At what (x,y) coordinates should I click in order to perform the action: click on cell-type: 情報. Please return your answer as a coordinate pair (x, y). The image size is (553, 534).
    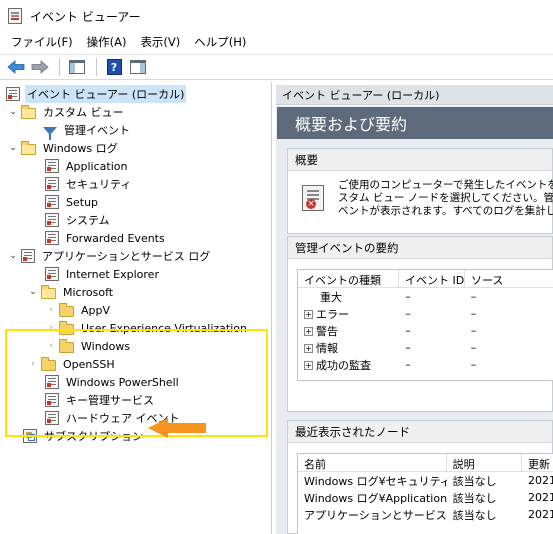
    Looking at the image, I should click on (327, 348).